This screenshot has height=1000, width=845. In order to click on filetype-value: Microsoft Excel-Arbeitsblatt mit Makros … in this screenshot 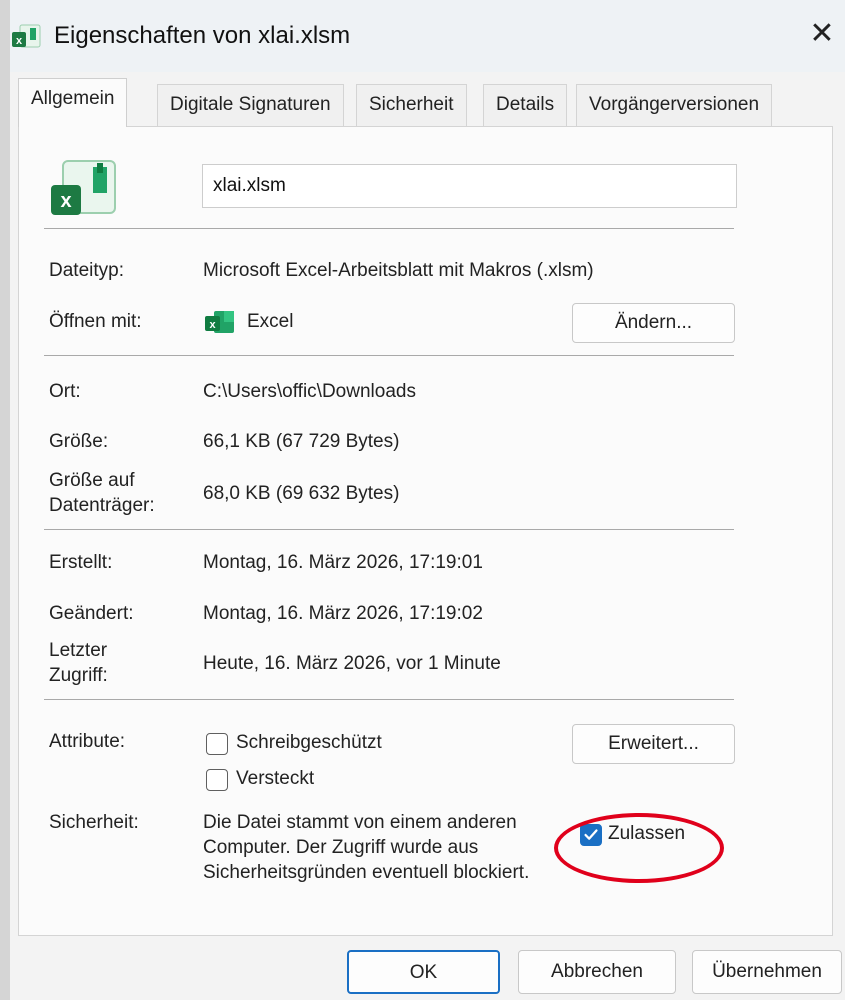, I will do `click(398, 270)`.